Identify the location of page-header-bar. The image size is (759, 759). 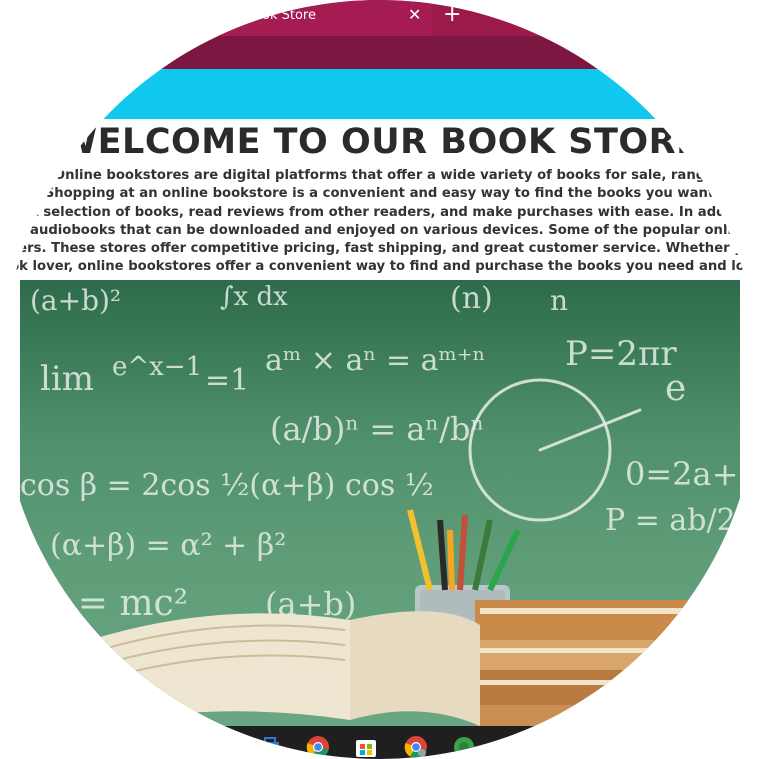
(379, 94).